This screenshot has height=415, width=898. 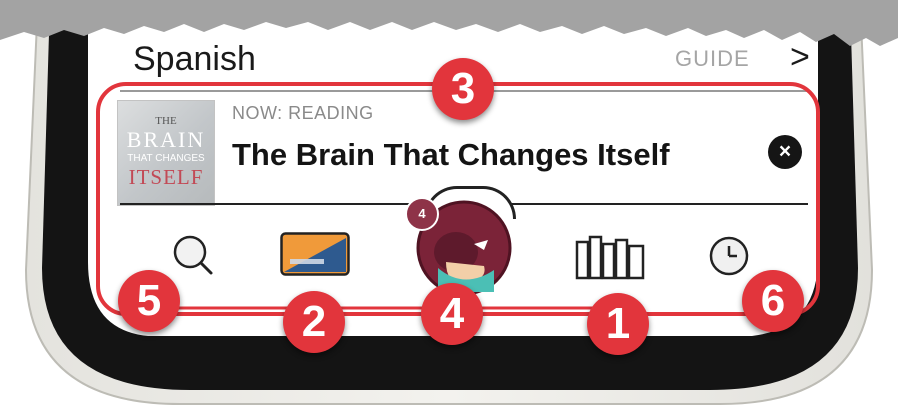 I want to click on callout-1: 1, so click(x=618, y=324).